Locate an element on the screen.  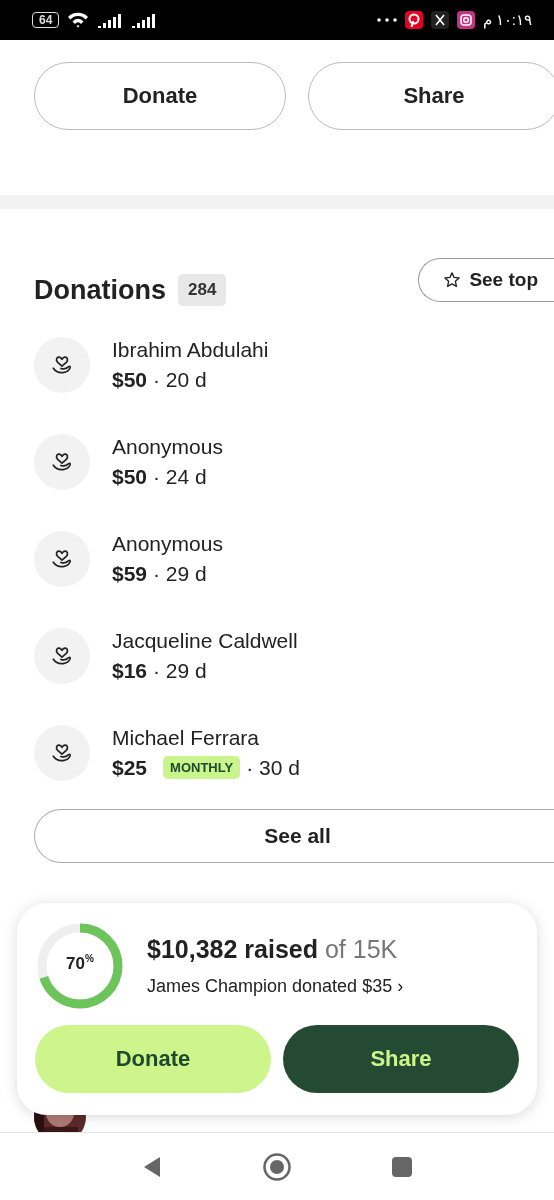
donor-name: Michael Ferrara is located at coordinates (186, 737).